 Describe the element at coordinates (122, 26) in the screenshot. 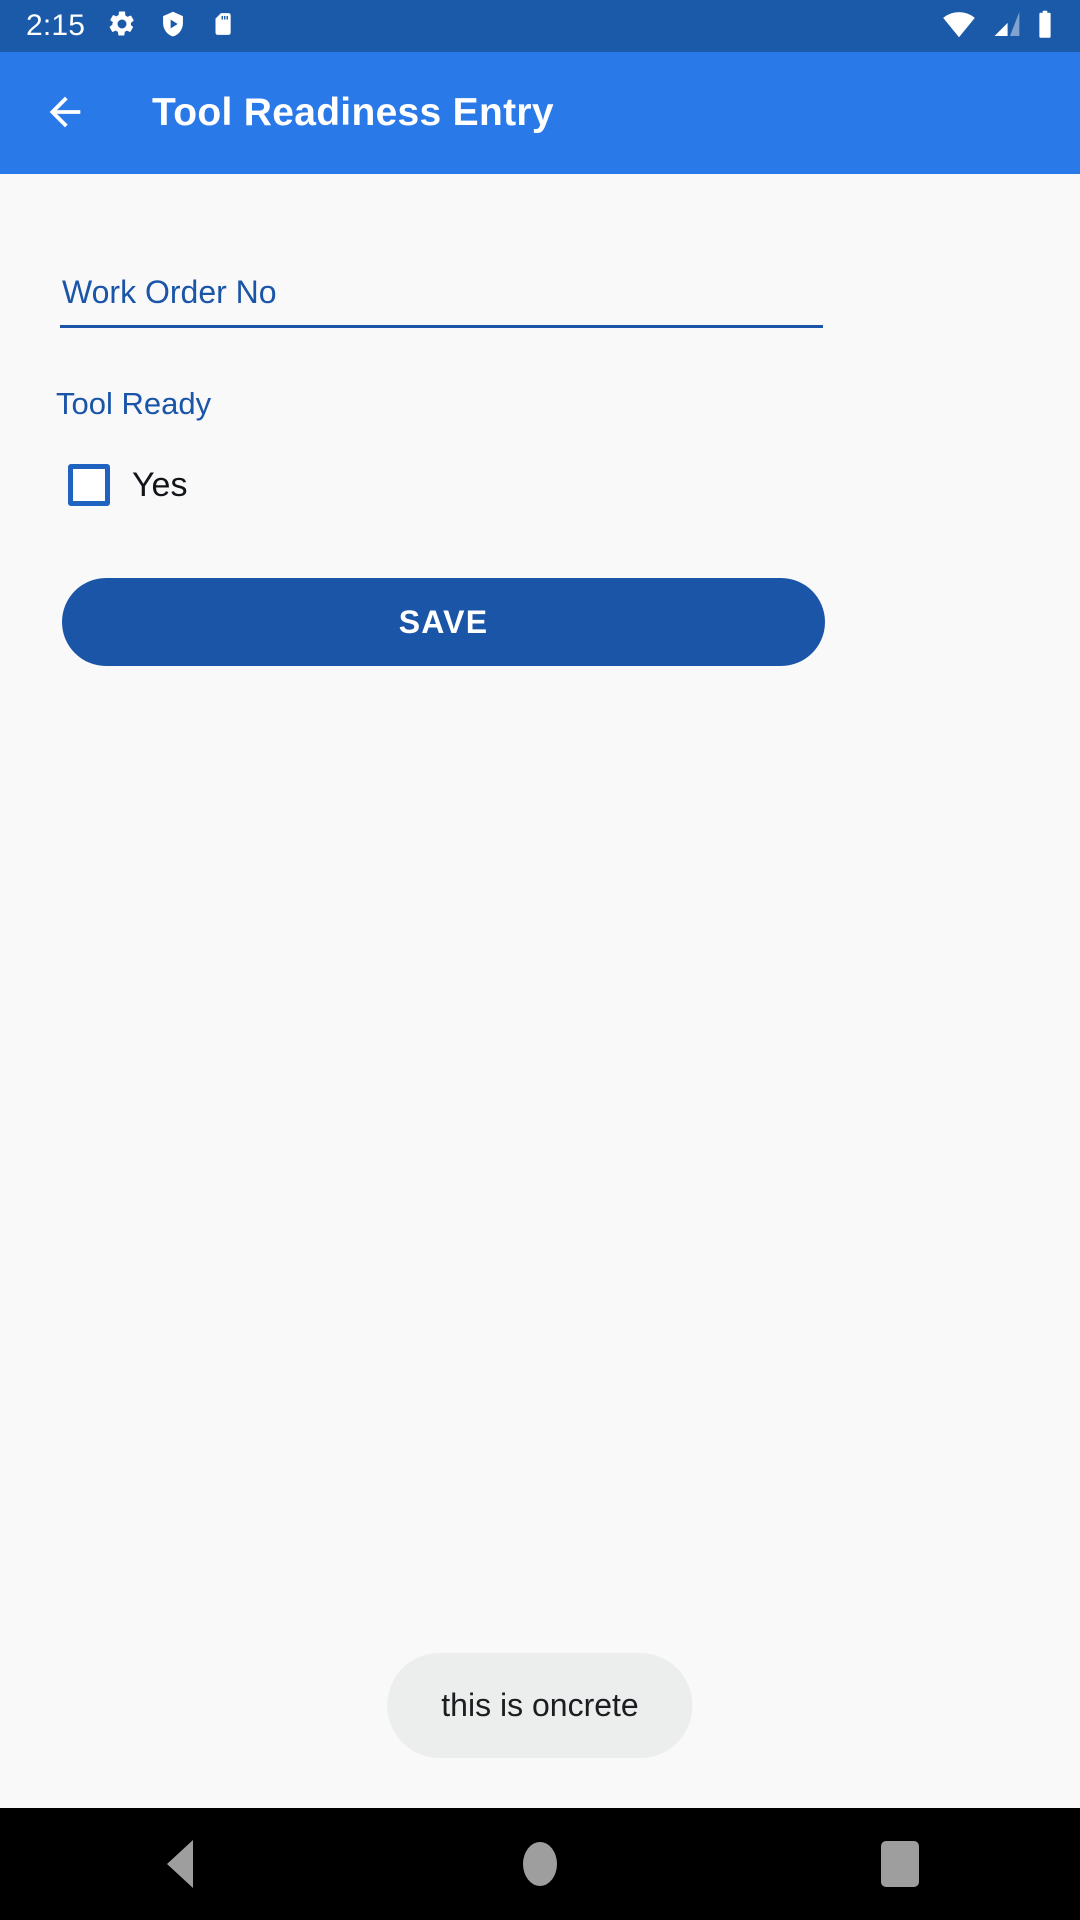

I see `settings-gear-icon` at that location.